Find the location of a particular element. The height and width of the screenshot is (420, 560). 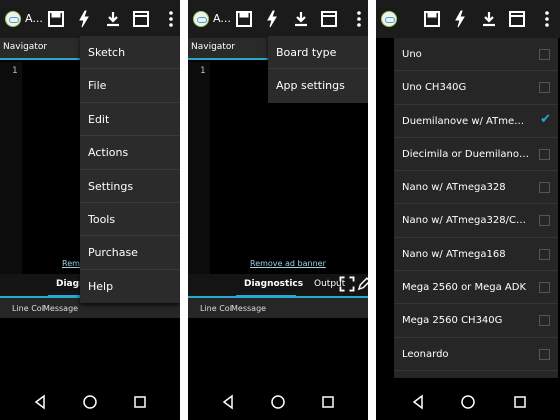

menu-item-help: Help is located at coordinates (130, 286).